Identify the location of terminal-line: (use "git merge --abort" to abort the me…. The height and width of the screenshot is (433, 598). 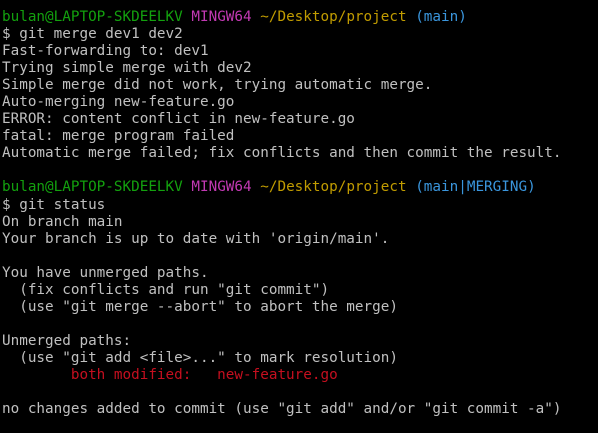
(300, 307).